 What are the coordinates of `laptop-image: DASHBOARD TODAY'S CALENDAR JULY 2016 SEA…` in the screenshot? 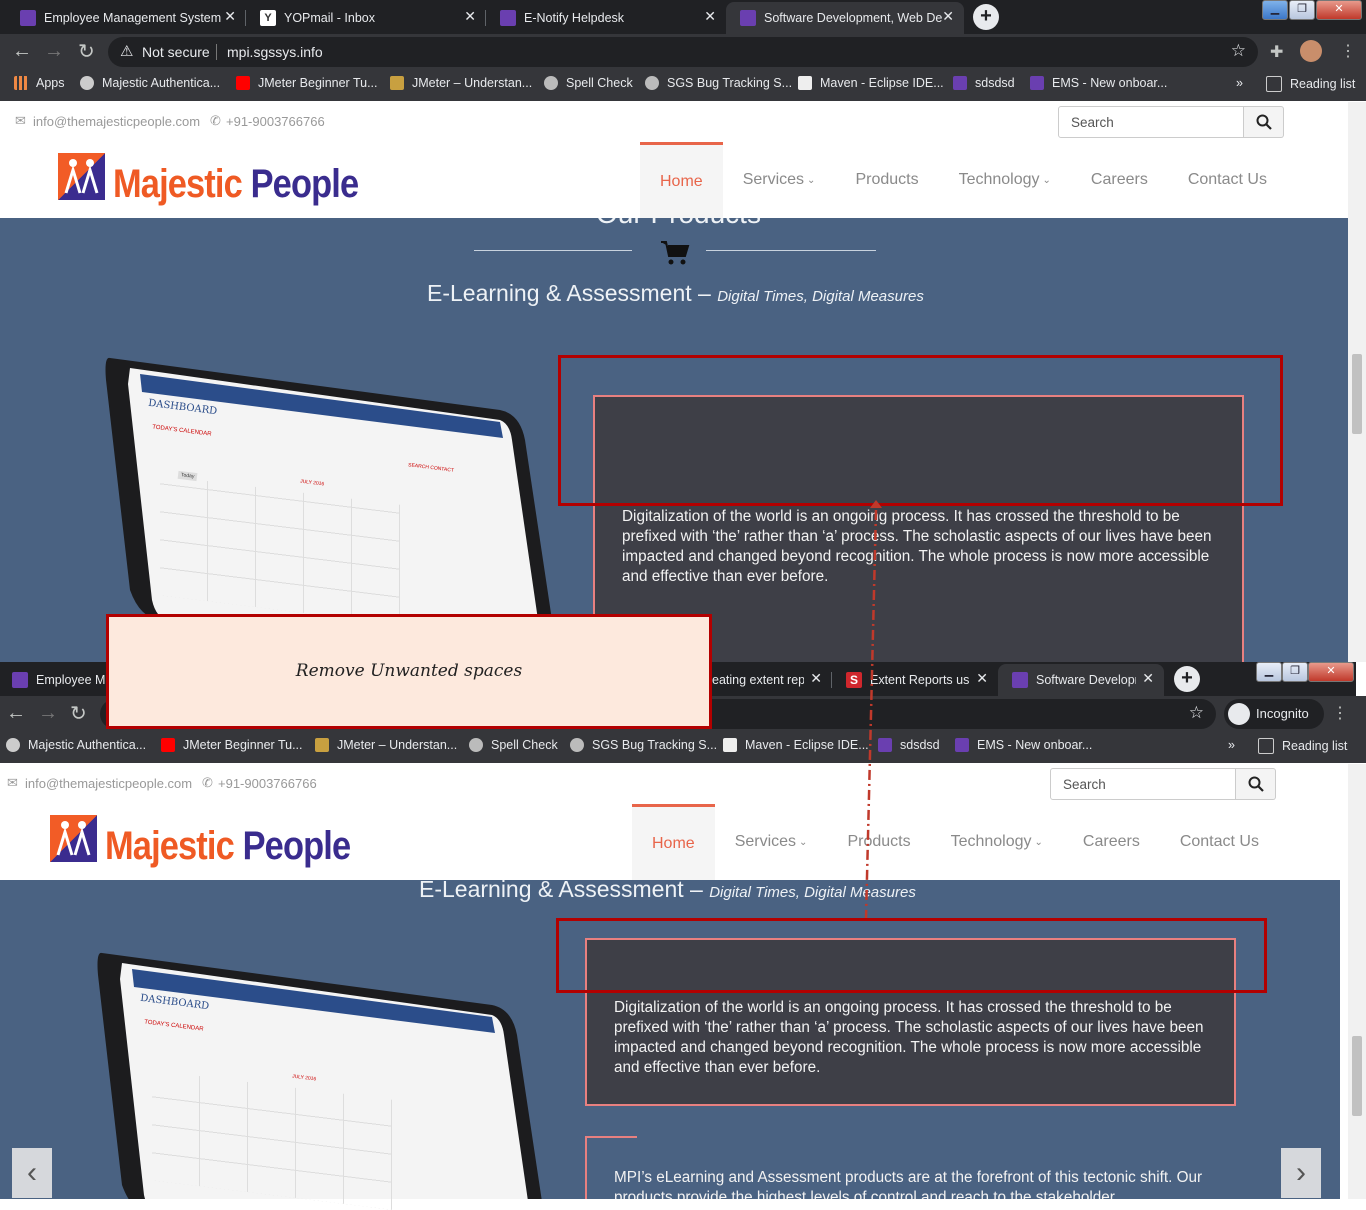 It's located at (330, 482).